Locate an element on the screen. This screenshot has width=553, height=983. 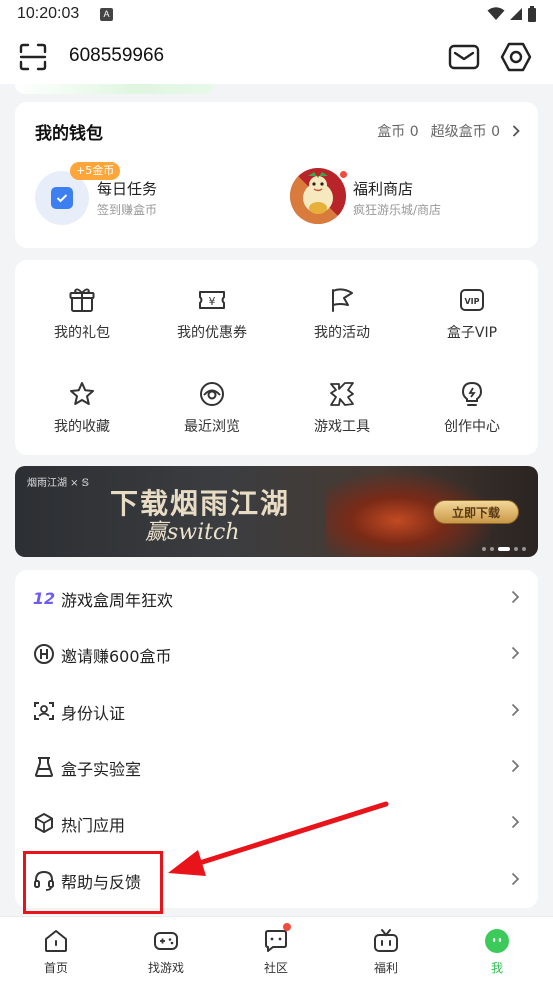
tab-welfare: 福利 is located at coordinates (386, 952).